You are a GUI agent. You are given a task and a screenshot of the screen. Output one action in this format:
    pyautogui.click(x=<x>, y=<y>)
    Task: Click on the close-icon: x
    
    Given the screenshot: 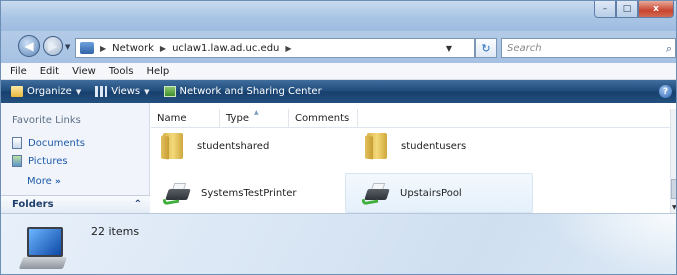 What is the action you would take?
    pyautogui.click(x=656, y=8)
    